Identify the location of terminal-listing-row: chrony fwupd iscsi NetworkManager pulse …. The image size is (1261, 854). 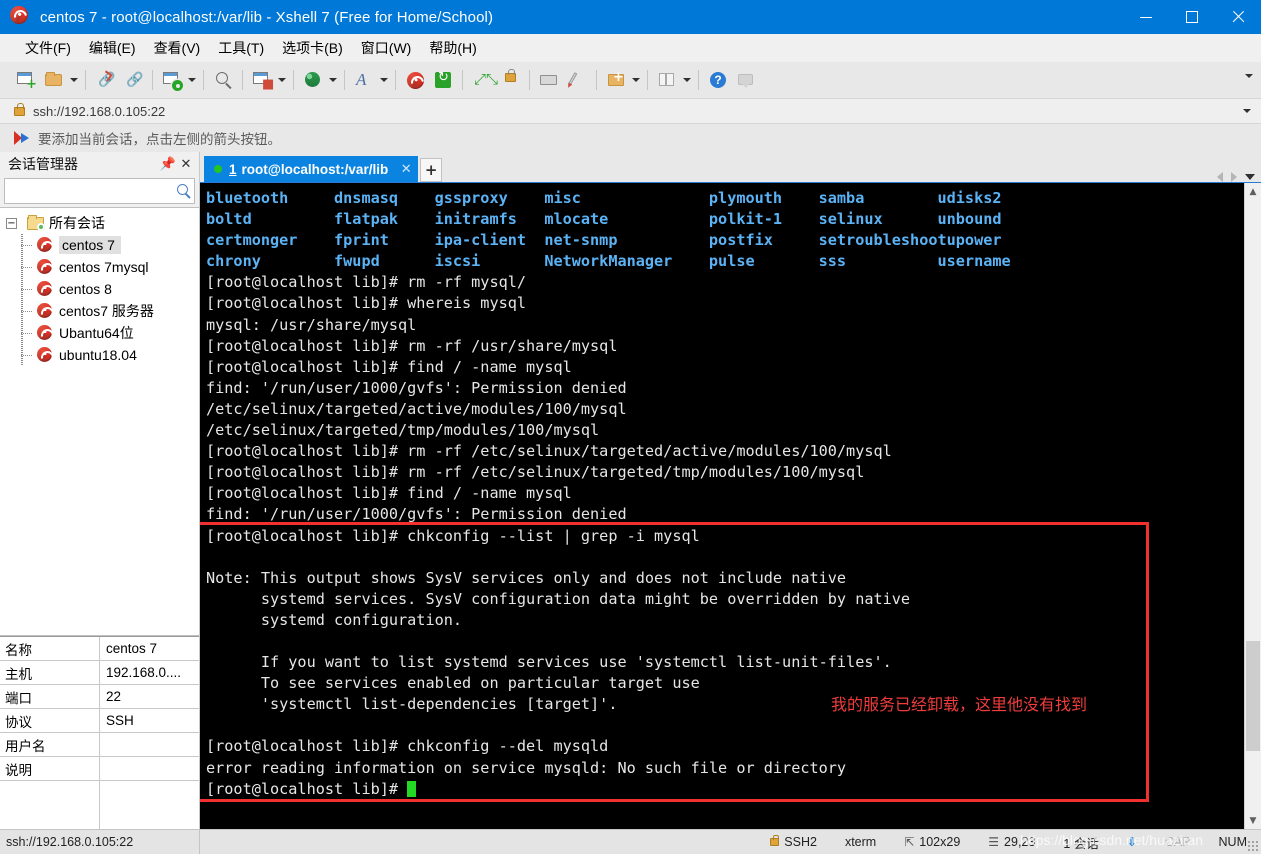
(725, 261).